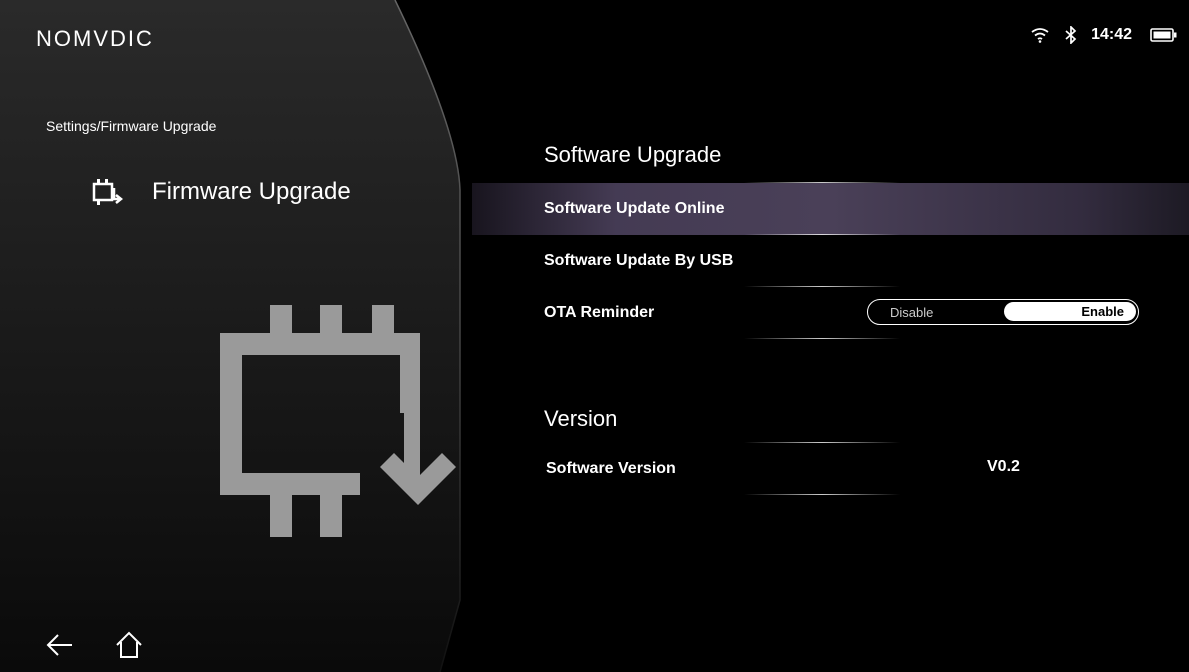 This screenshot has height=672, width=1189. What do you see at coordinates (581, 418) in the screenshot?
I see `section-title-version: Version` at bounding box center [581, 418].